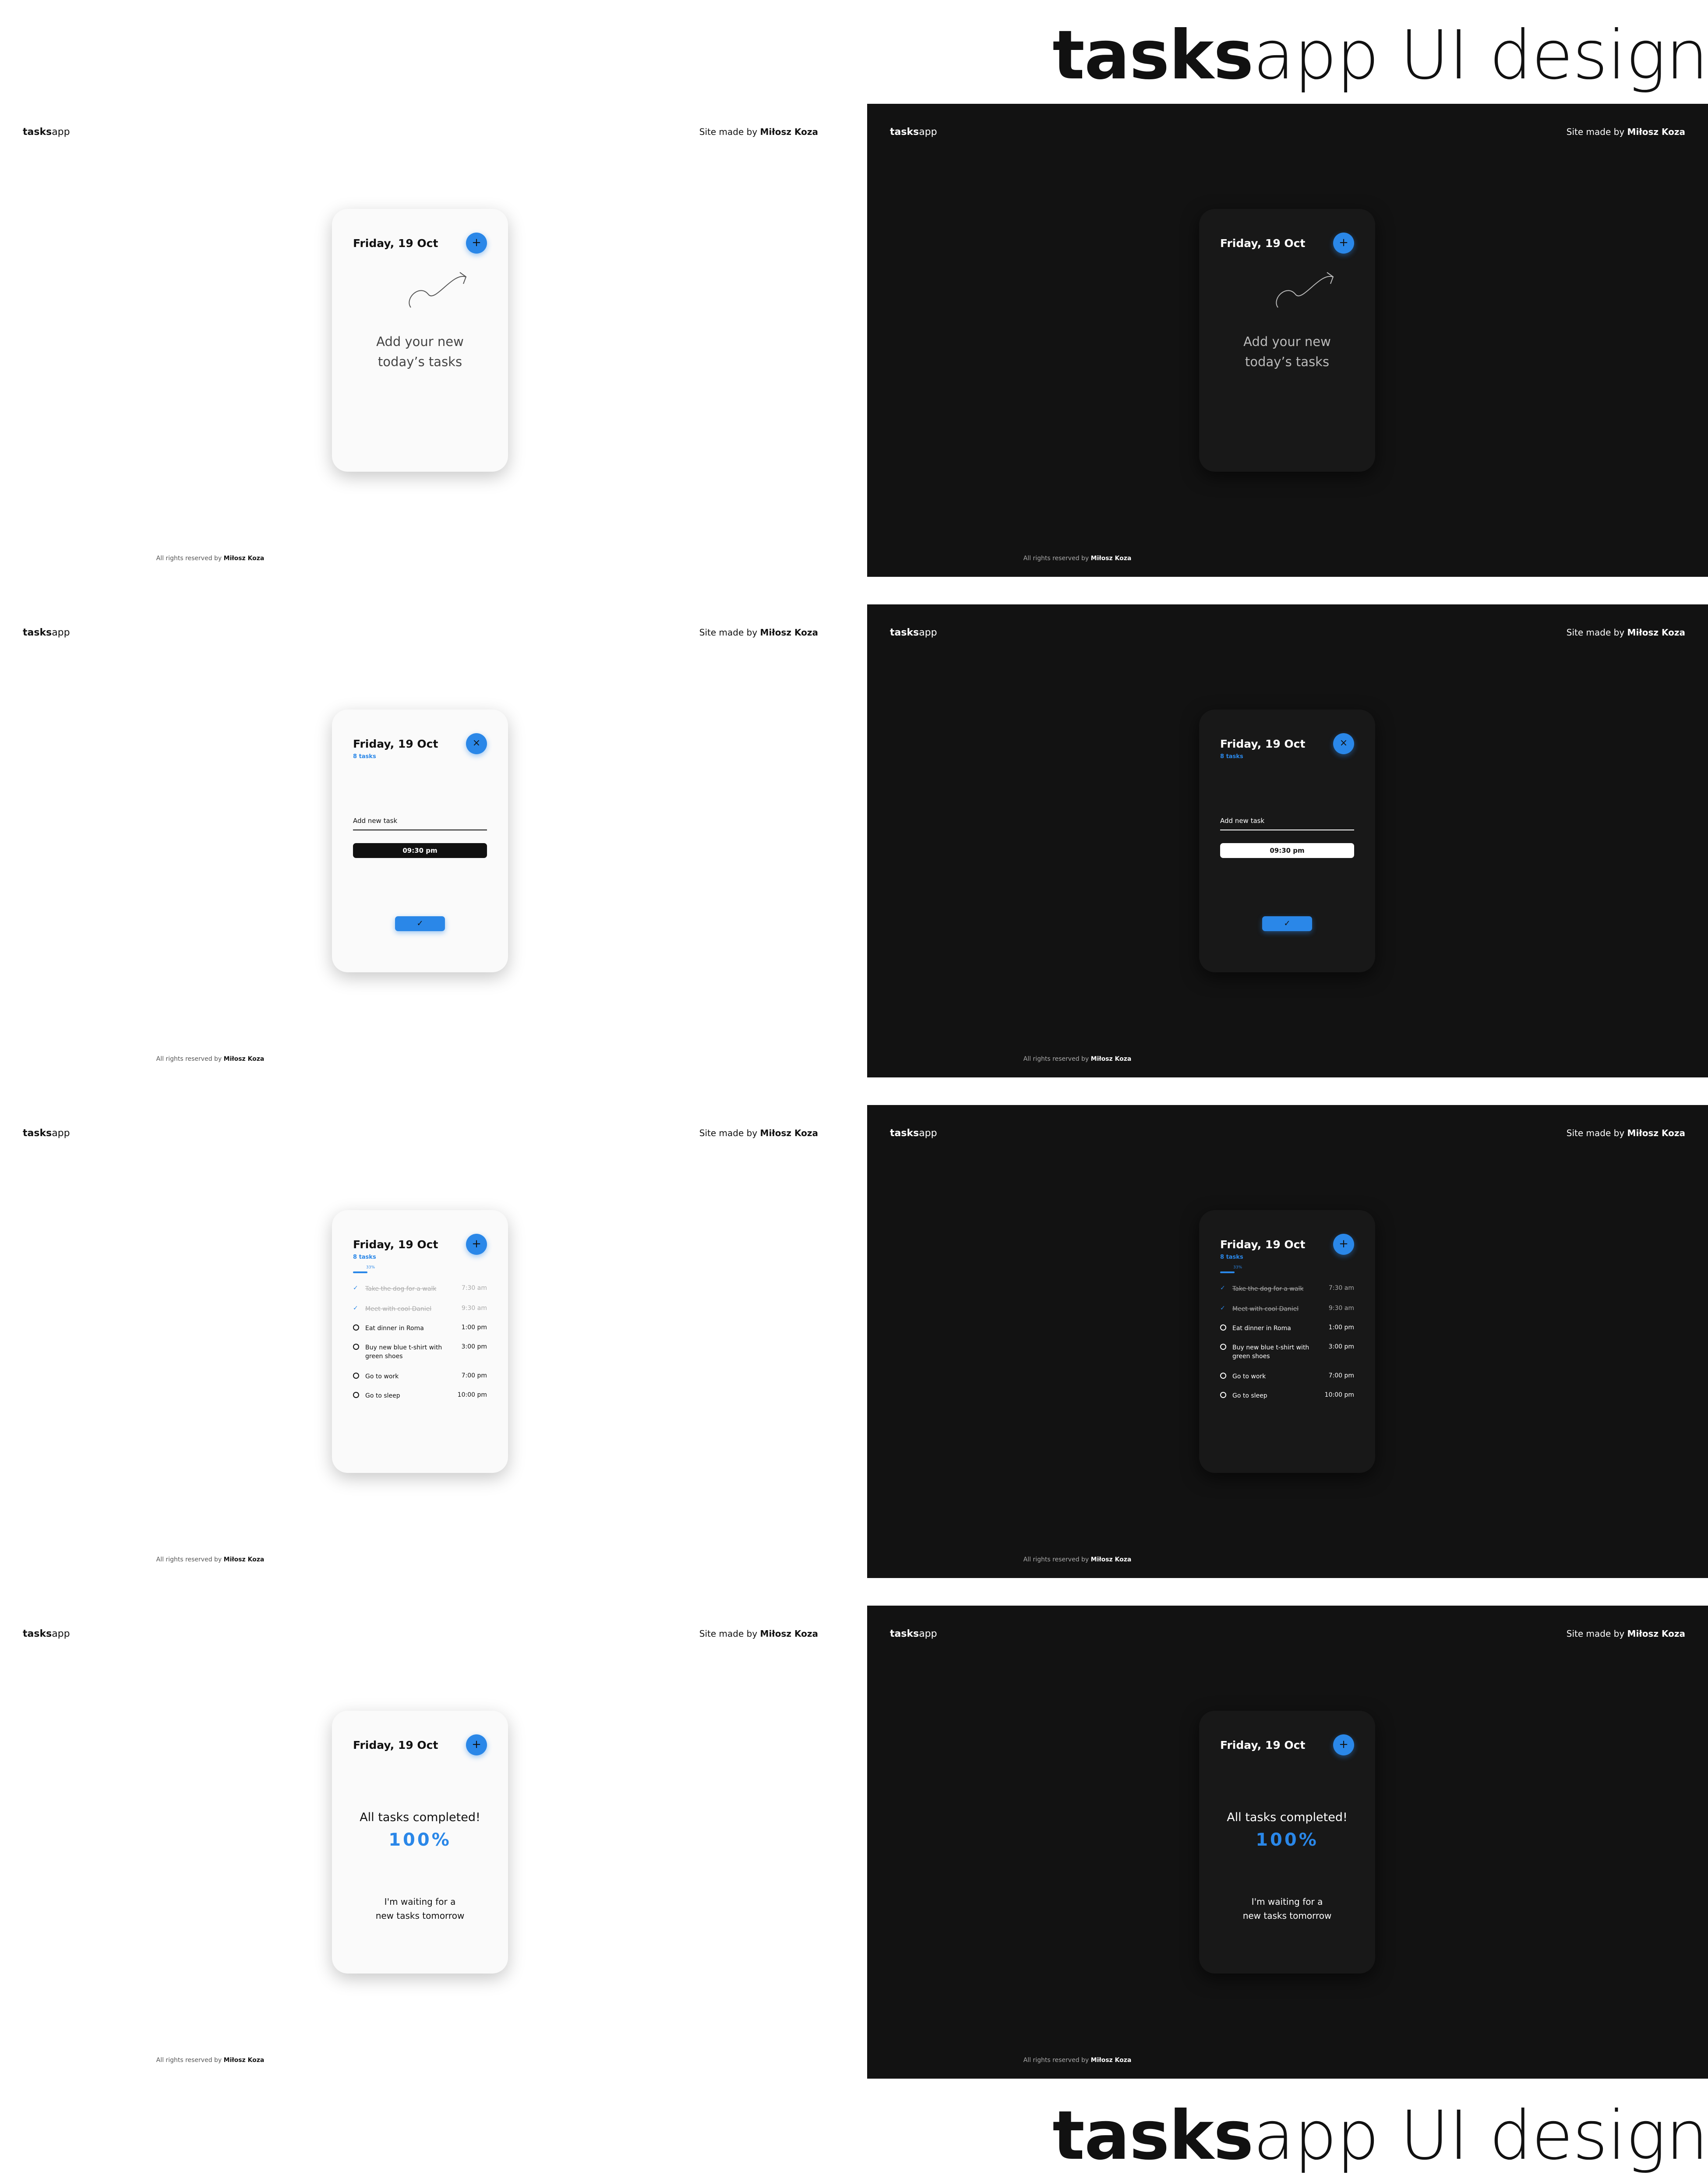  I want to click on completed-percent: 100%, so click(420, 1840).